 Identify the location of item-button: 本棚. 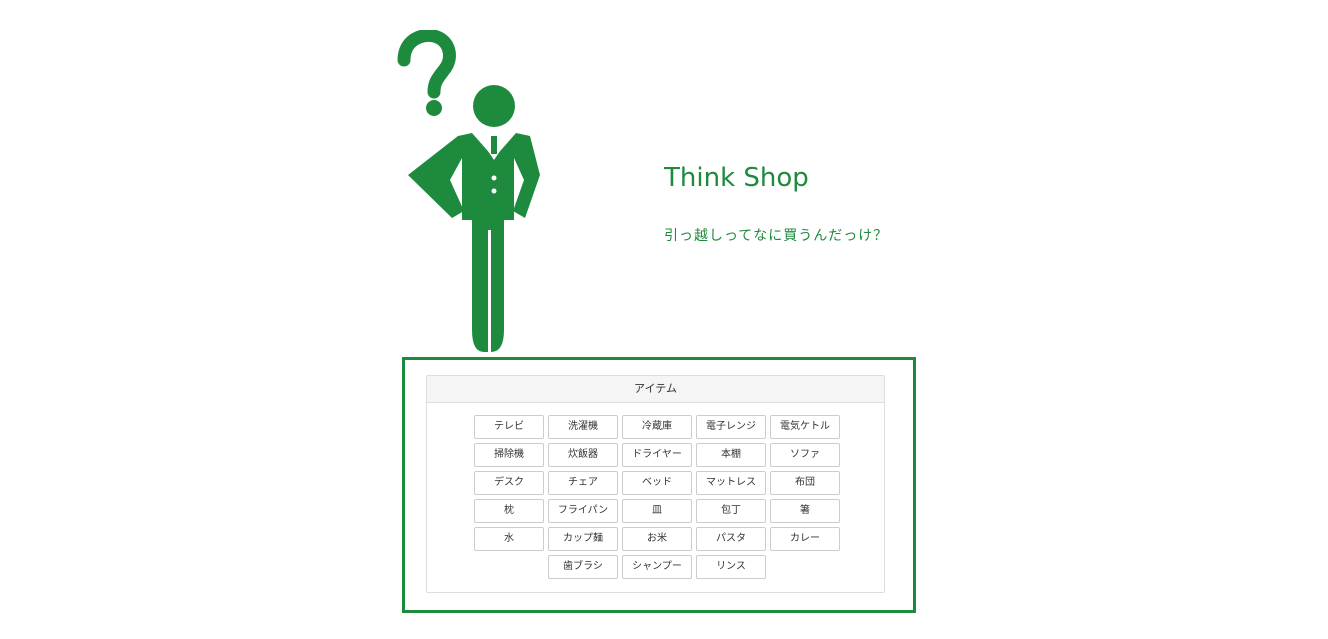
(731, 455).